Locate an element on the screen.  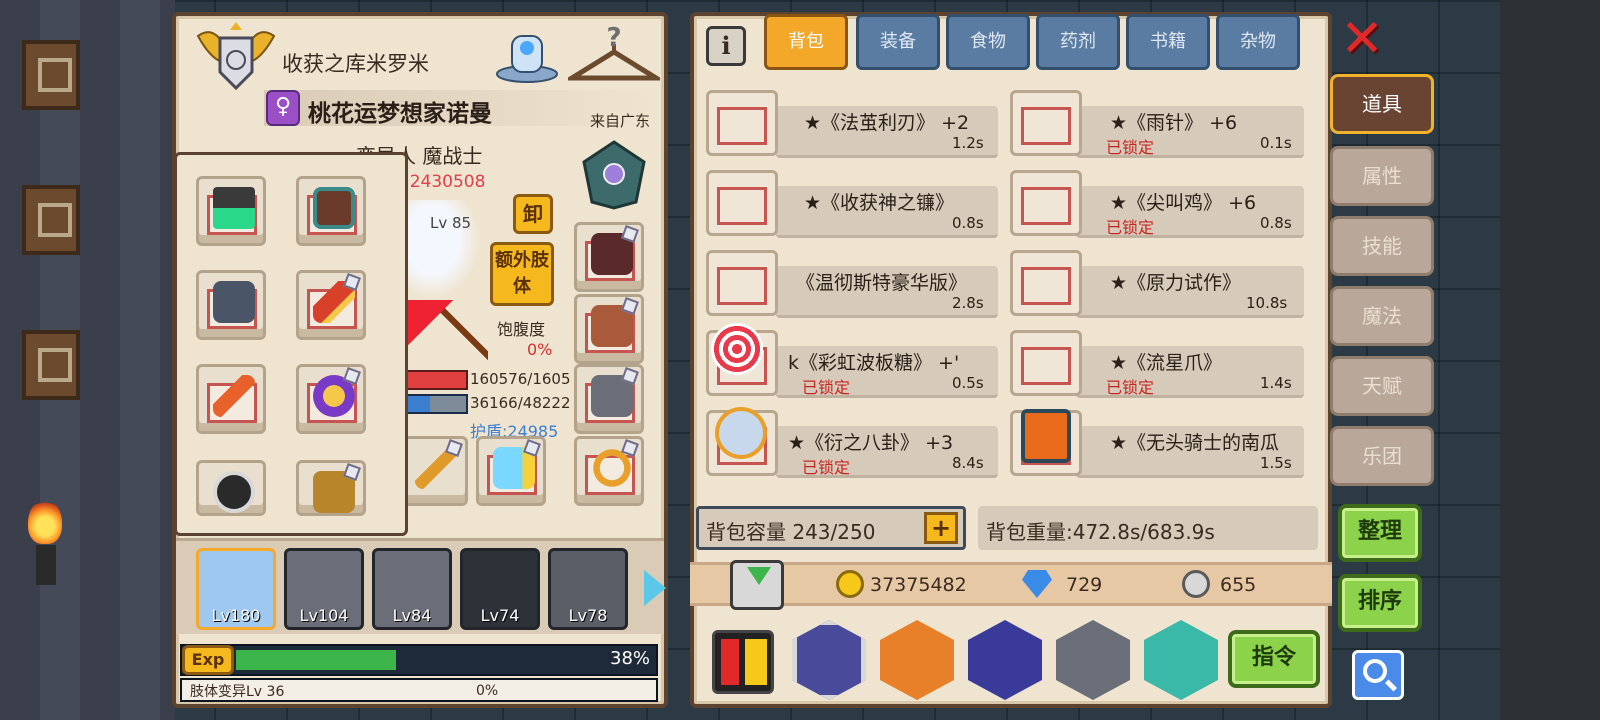
item-name: 《温彻斯特豪华版》 is located at coordinates (882, 283).